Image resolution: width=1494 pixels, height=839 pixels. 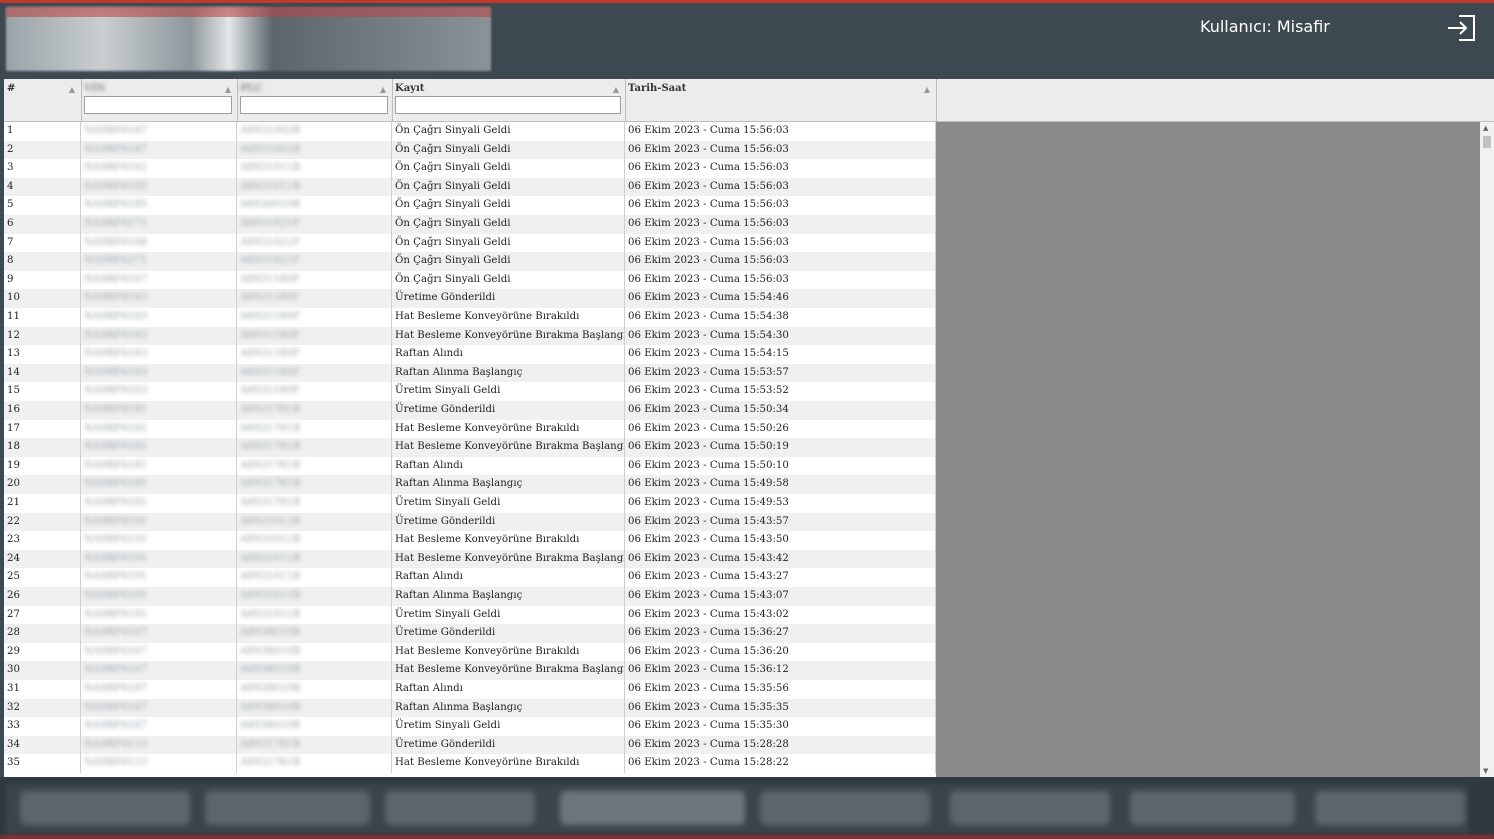 I want to click on column-header-number: # ▲, so click(x=43, y=100).